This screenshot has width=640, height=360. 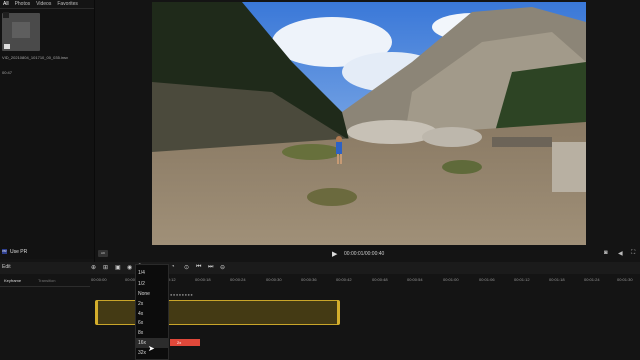 What do you see at coordinates (203, 279) in the screenshot?
I see `ruler-tick: 00:00:18` at bounding box center [203, 279].